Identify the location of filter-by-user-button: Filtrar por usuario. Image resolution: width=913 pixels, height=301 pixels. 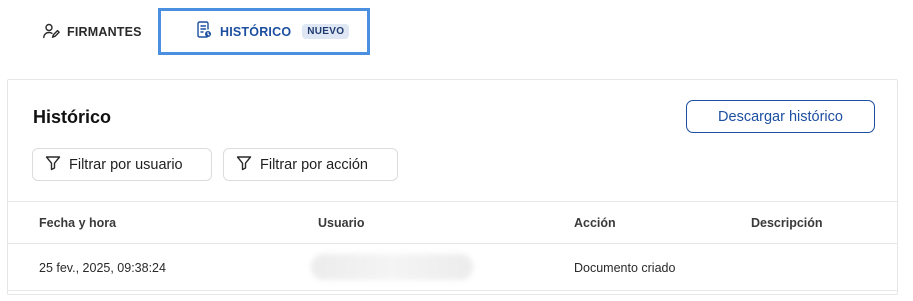
(122, 164).